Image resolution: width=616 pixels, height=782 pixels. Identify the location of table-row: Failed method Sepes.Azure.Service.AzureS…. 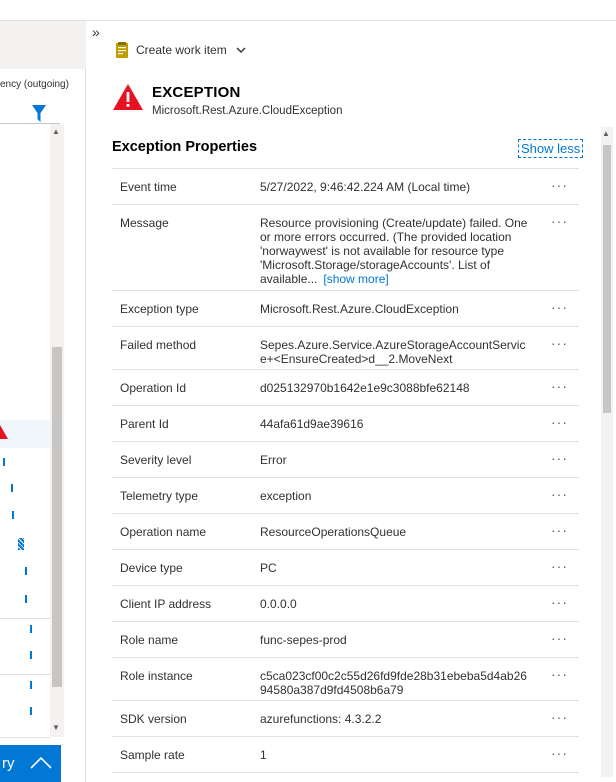
(345, 348).